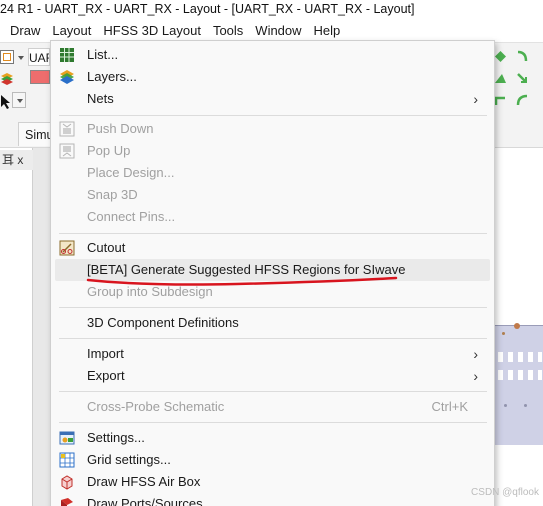 This screenshot has height=506, width=543. What do you see at coordinates (449, 406) in the screenshot?
I see `shortcut-ctrl-k: Ctrl+K` at bounding box center [449, 406].